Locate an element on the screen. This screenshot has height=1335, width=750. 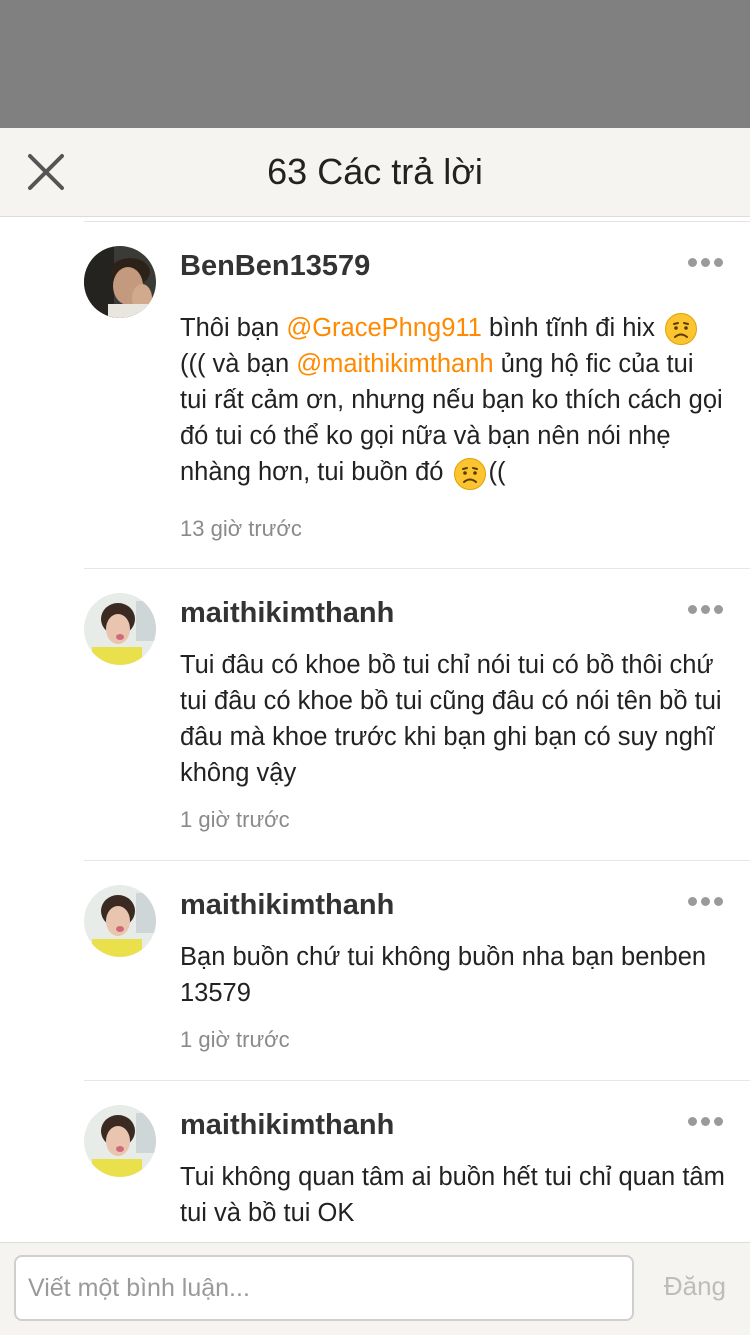
comment-text-part: ((( và bạn is located at coordinates (238, 364).